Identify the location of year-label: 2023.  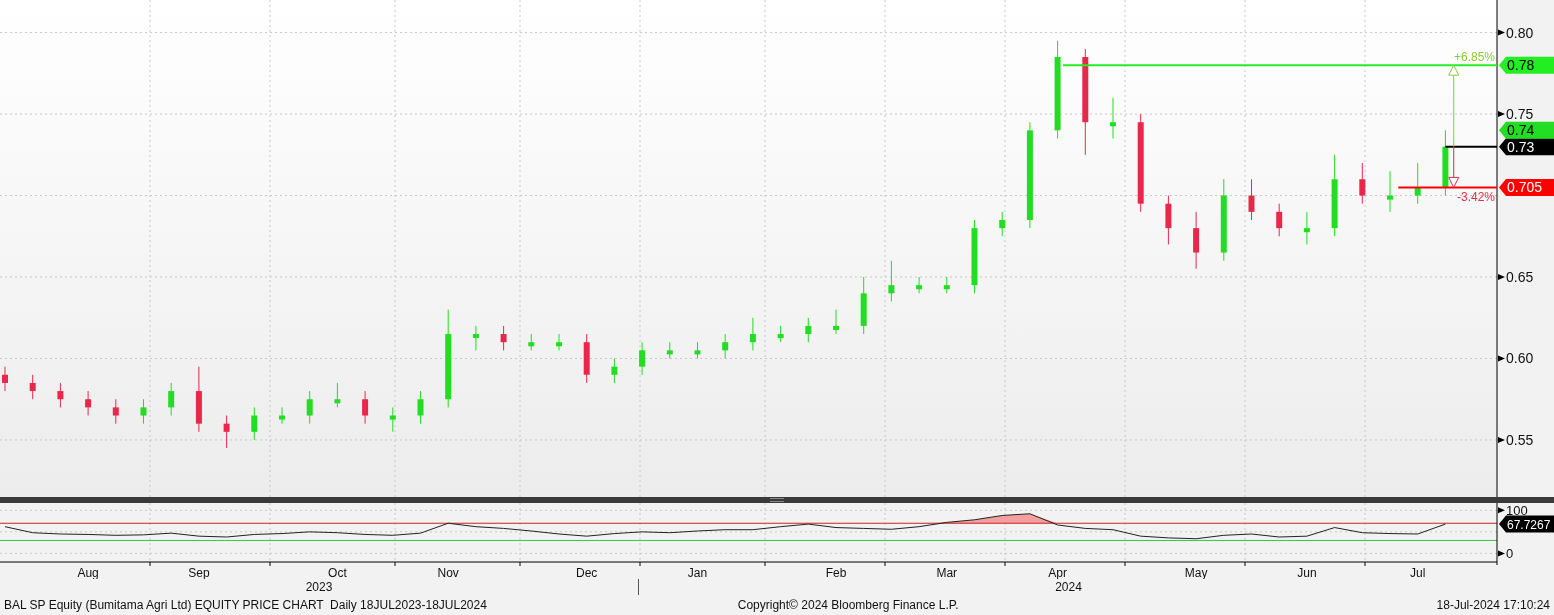
(319, 587).